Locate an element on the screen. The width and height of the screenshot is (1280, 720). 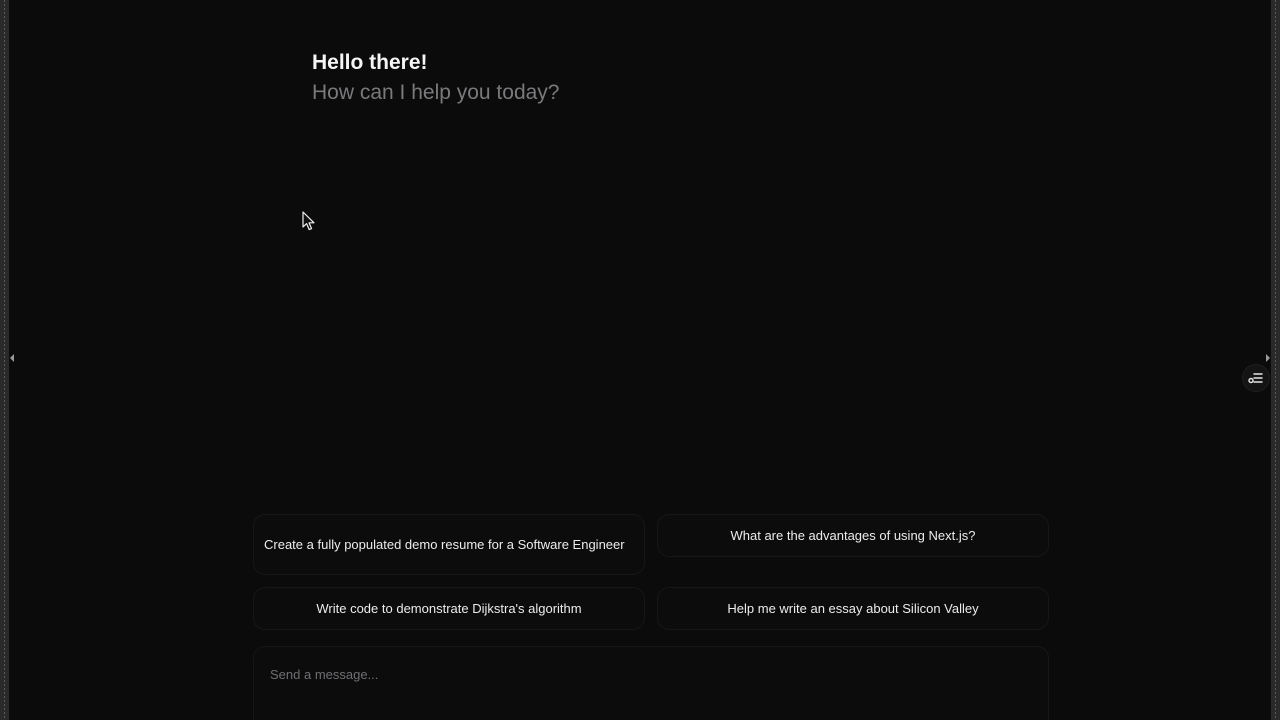
message-input is located at coordinates (640, 675).